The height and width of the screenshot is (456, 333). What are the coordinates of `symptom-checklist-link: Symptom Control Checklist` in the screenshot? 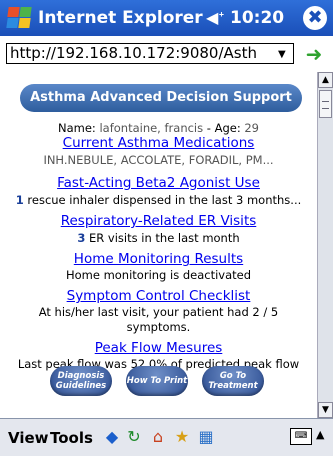 It's located at (159, 296).